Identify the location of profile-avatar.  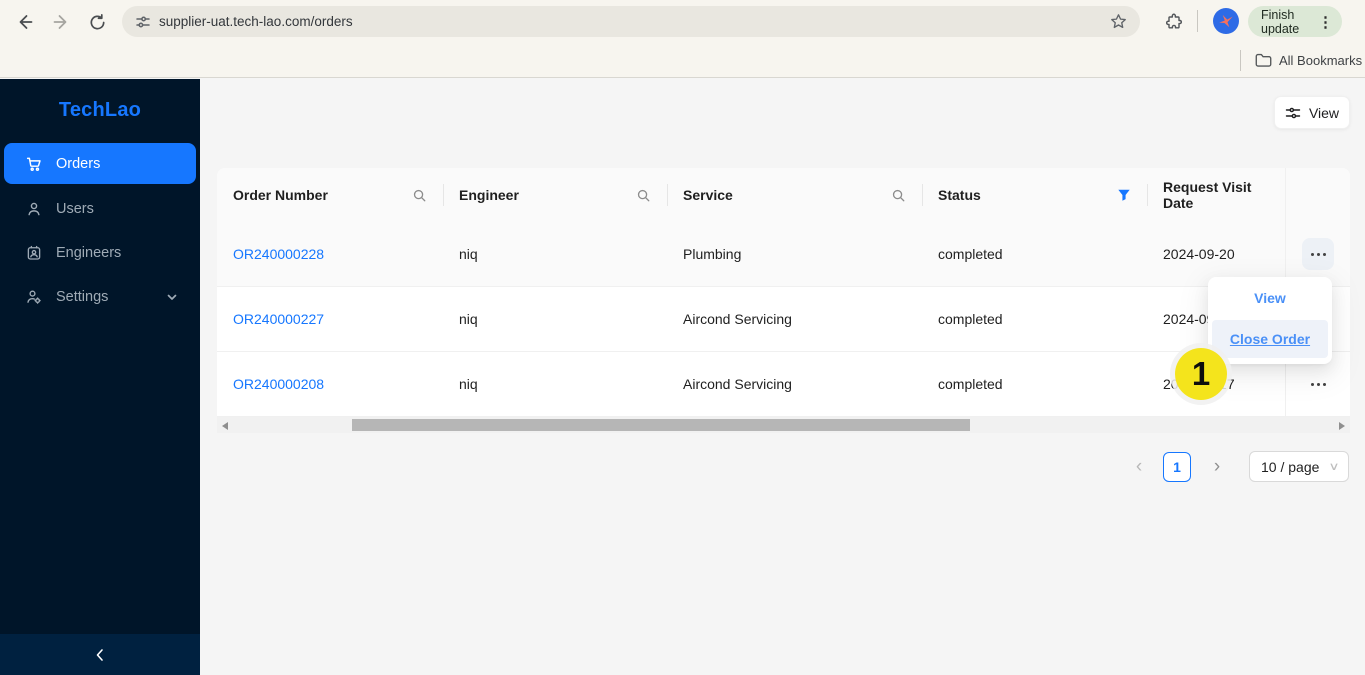
(1226, 21).